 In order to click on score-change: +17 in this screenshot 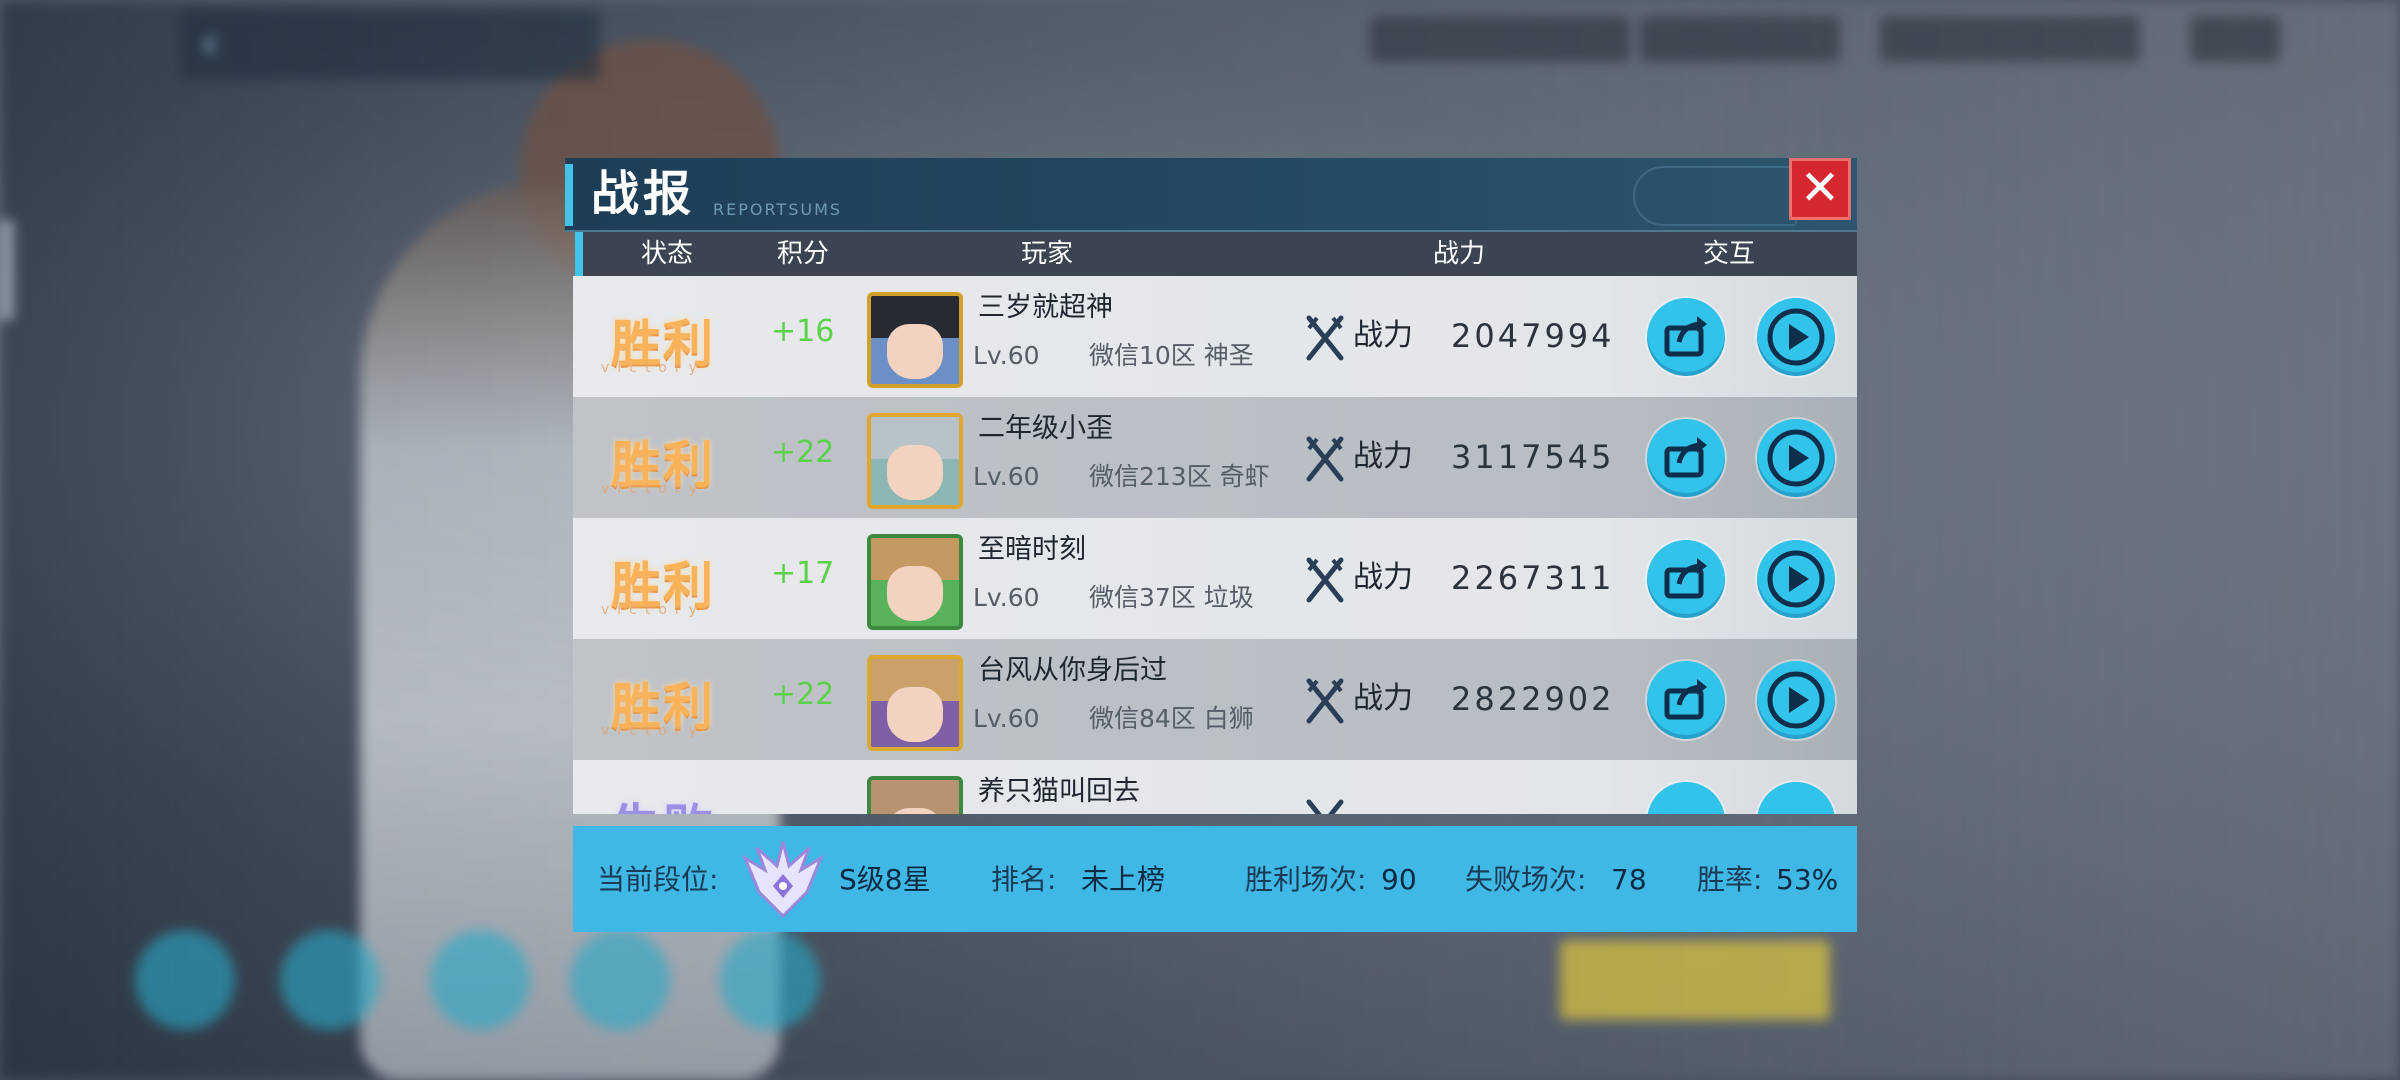, I will do `click(803, 573)`.